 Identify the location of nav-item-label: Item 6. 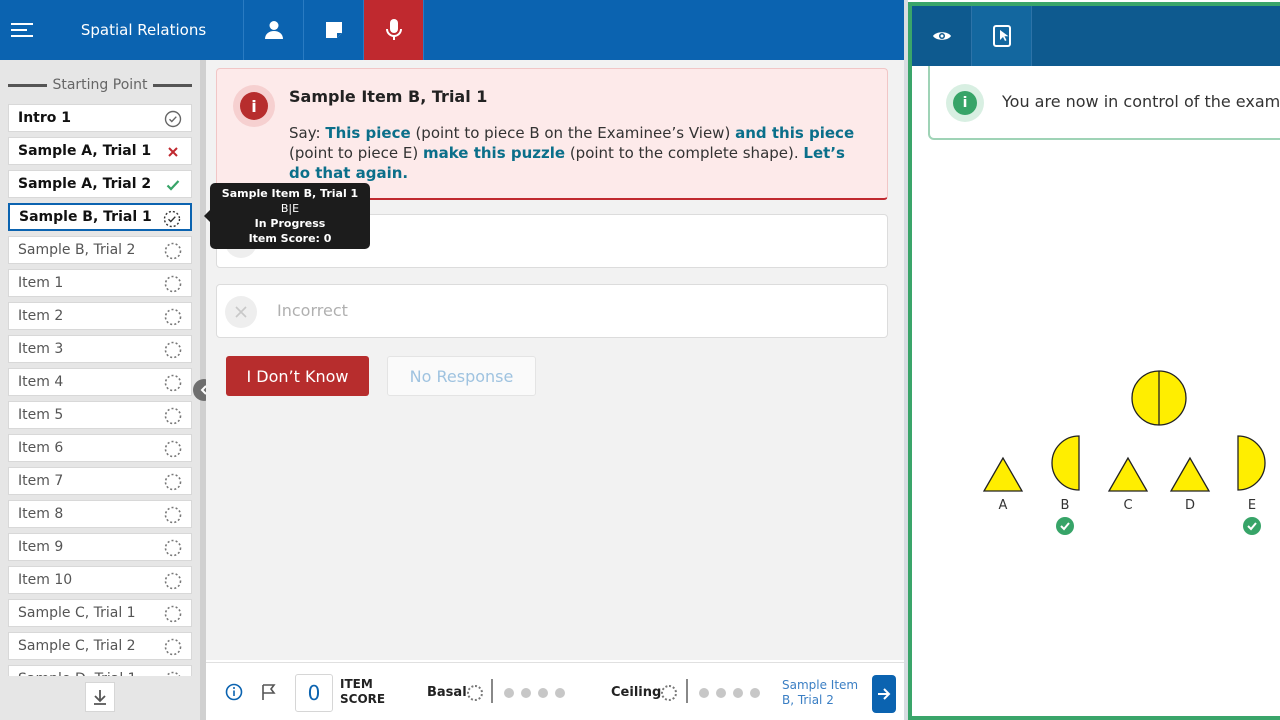
(41, 448).